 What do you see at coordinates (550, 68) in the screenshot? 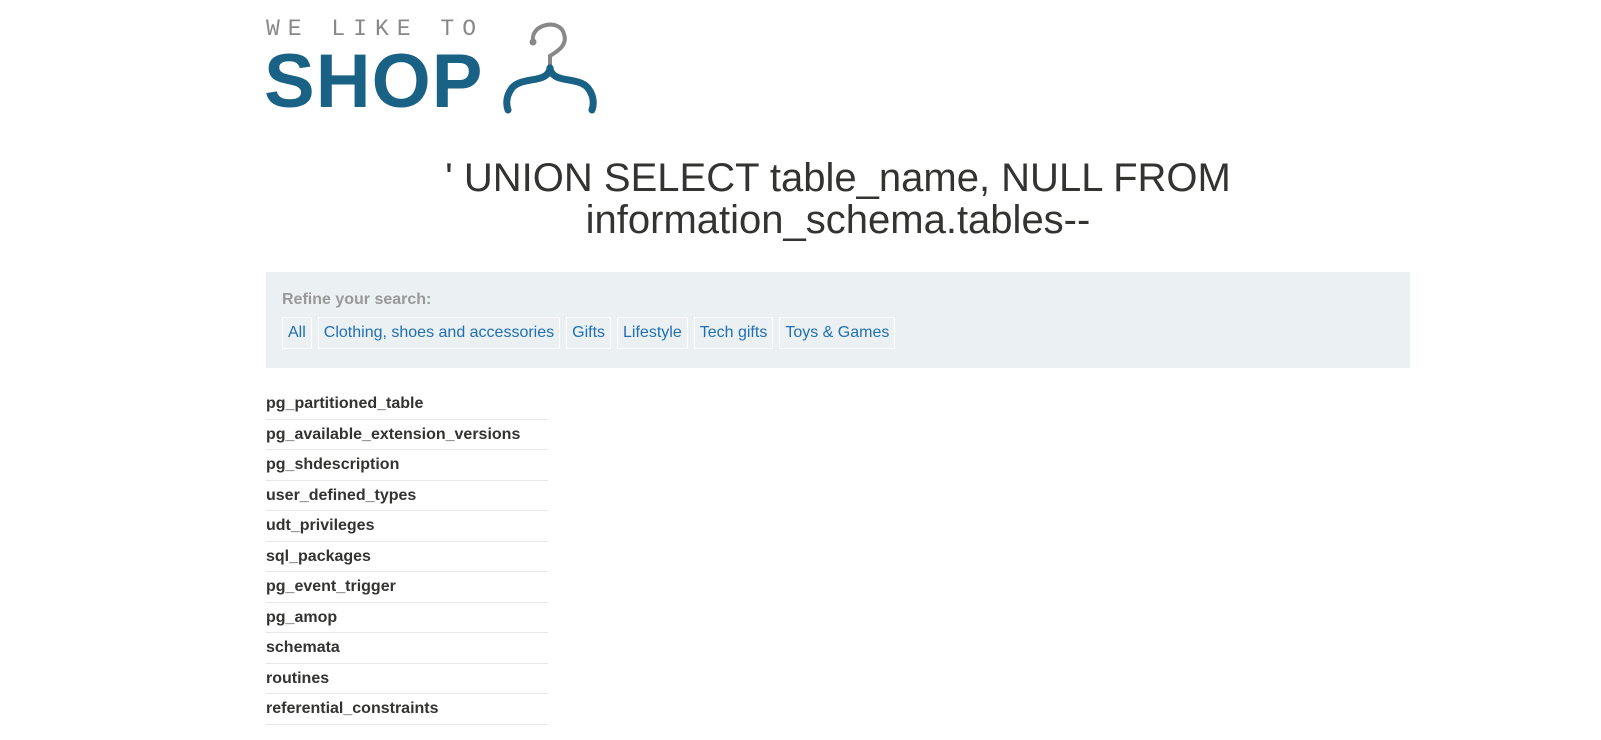
I see `hanger-icon` at bounding box center [550, 68].